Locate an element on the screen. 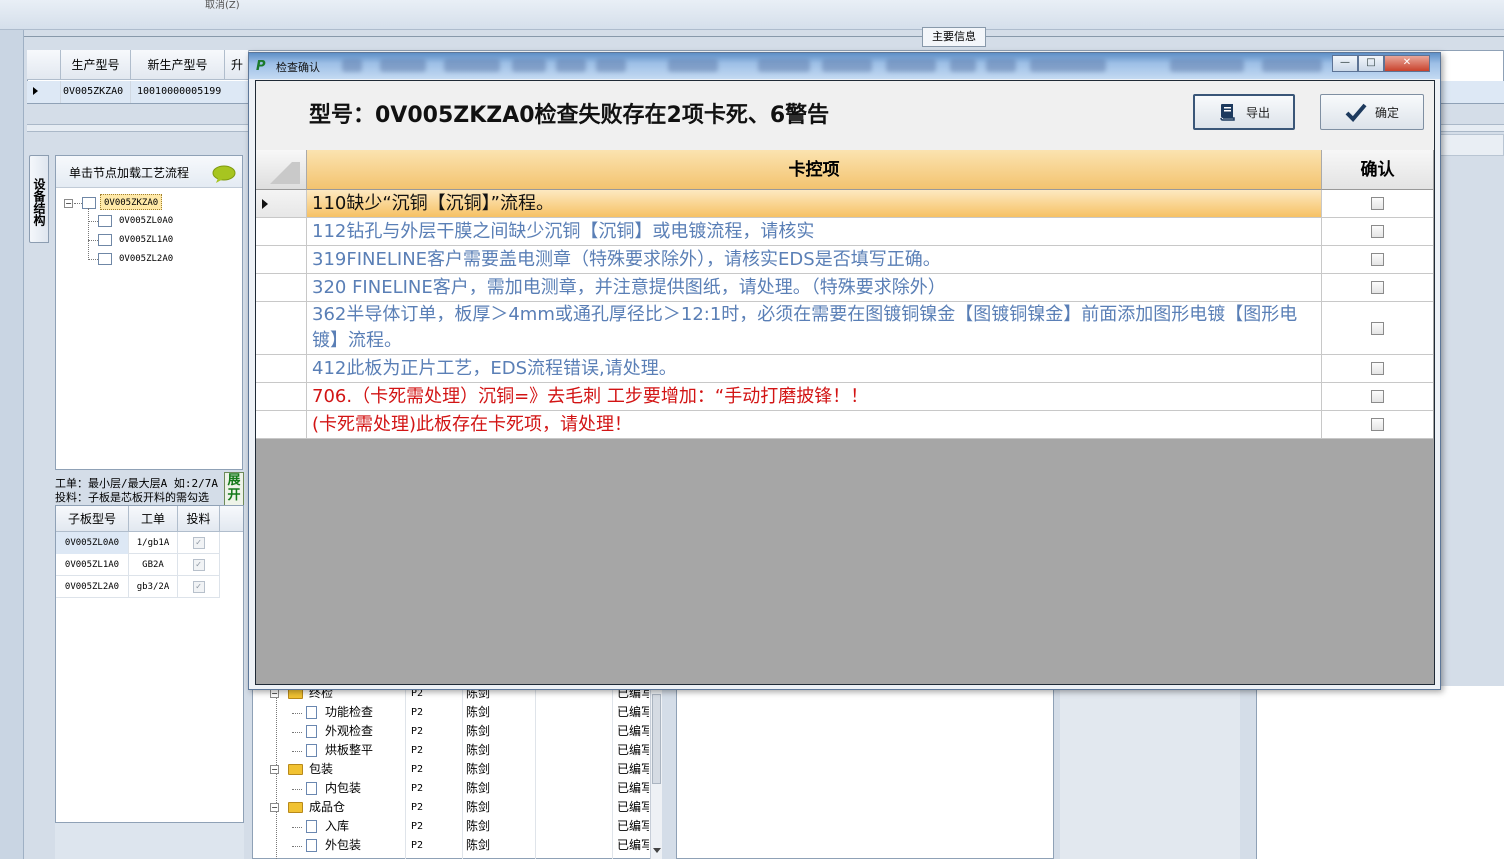 Image resolution: width=1504 pixels, height=859 pixels. table-row: 706.（卡死需处理）沉铜=》去毛刺 工步要增加：“手动打磨披锋！！ is located at coordinates (844, 397).